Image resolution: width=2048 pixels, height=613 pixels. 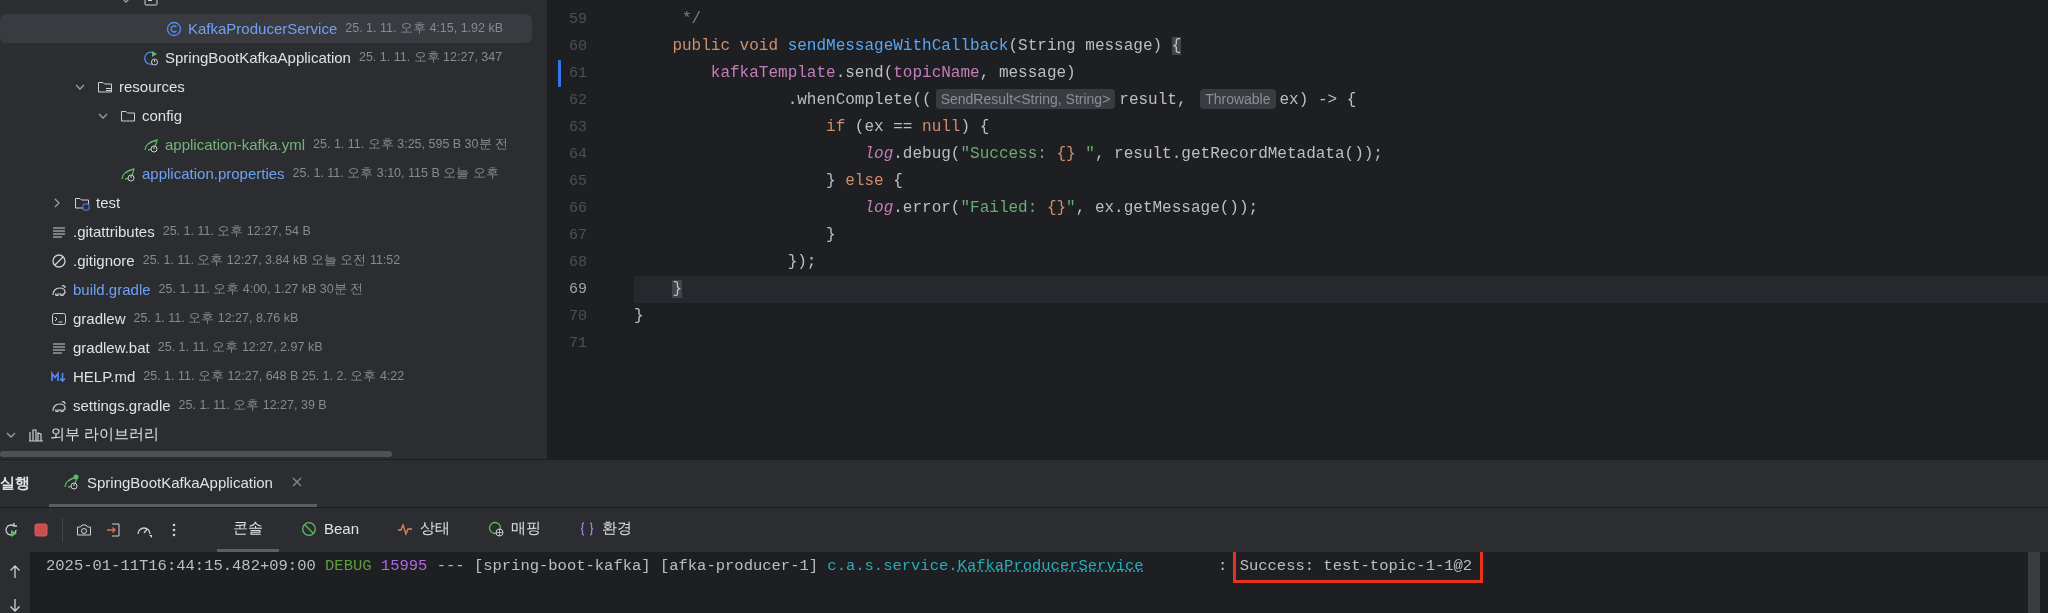 I want to click on tree-item: application.properties 25. 1. 11. 오후 3:10, 115 B 오늘 오후, so click(x=266, y=173).